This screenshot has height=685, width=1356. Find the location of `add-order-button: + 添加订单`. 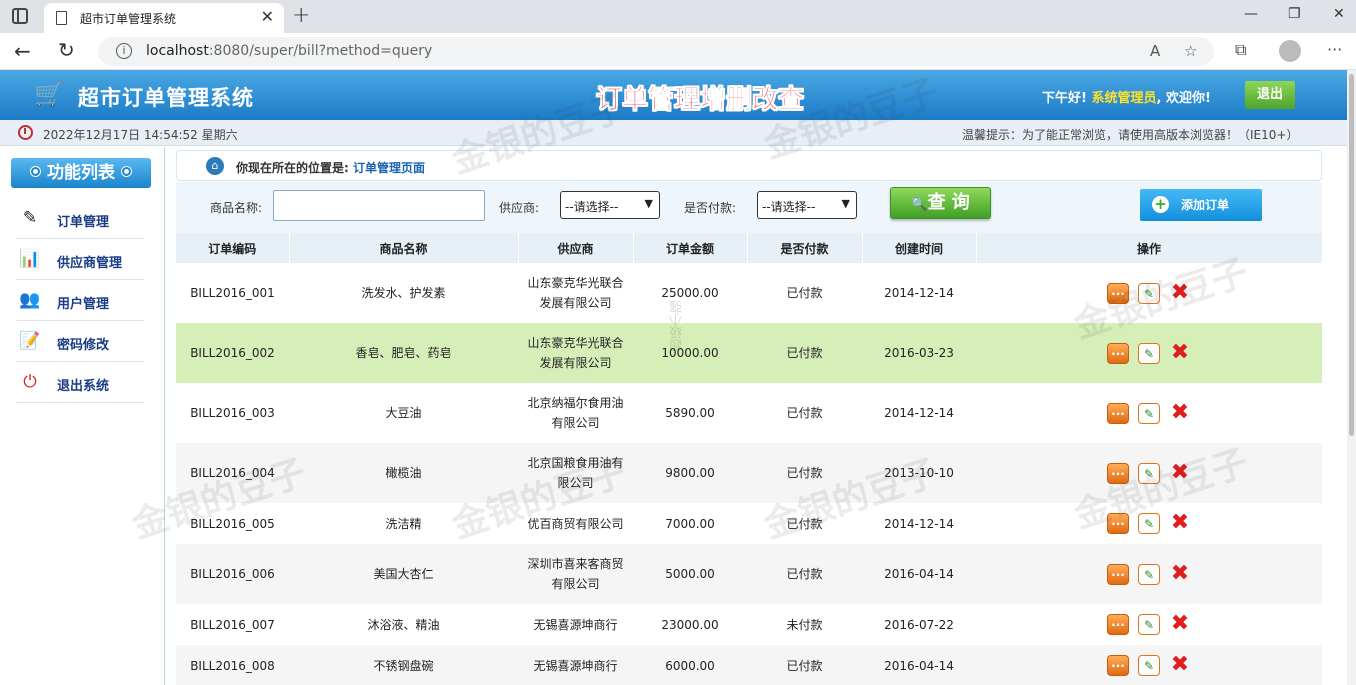

add-order-button: + 添加订单 is located at coordinates (1201, 205).